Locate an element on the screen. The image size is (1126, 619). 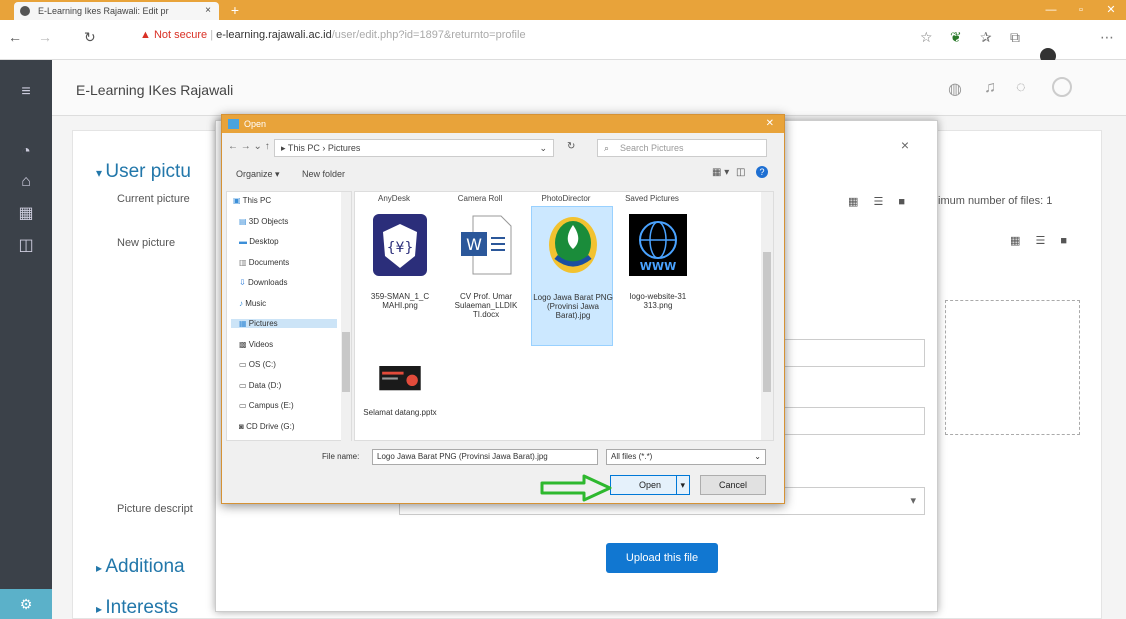
file-drop-zone is located at coordinates (1012, 367).